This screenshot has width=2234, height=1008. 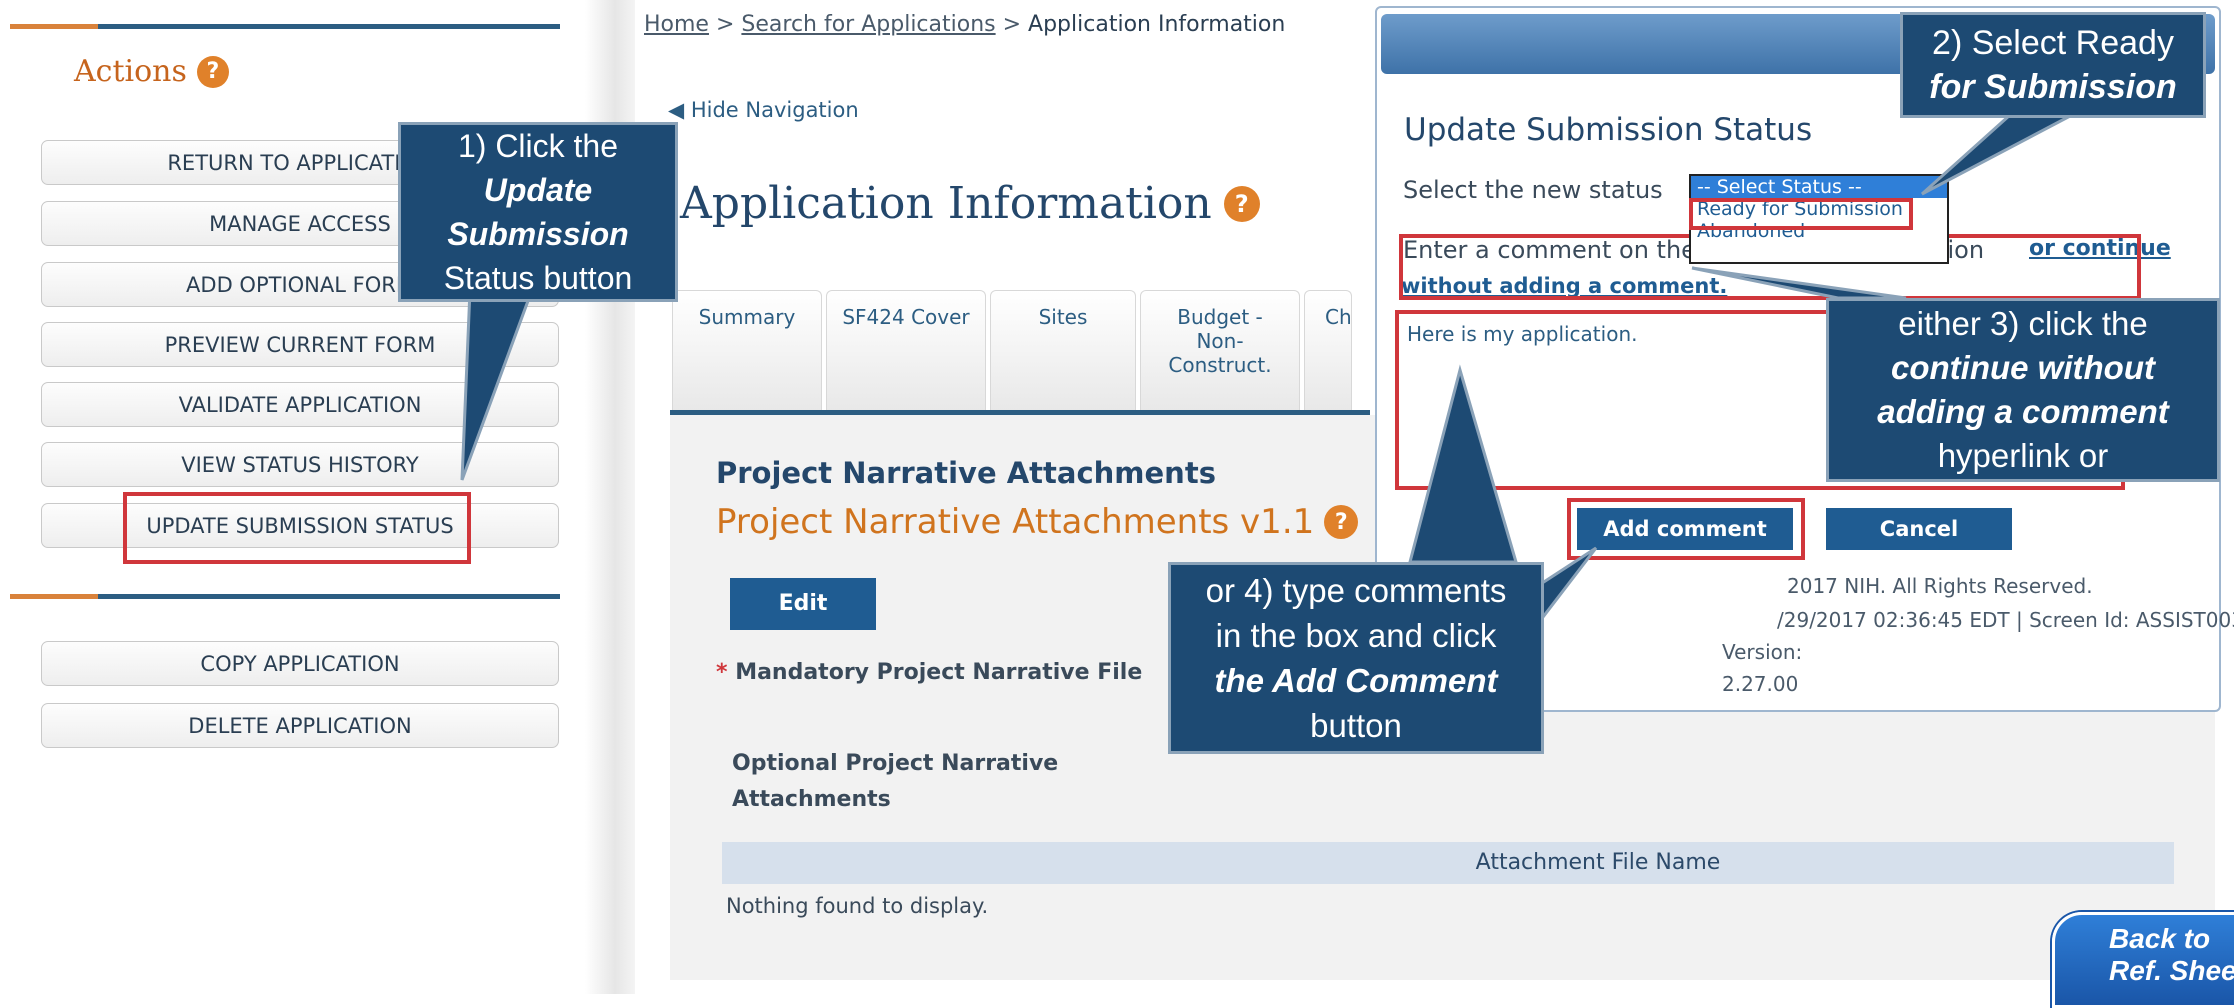 What do you see at coordinates (1015, 522) in the screenshot?
I see `section-subtitle-text: Project Narrative Attachments v1.1` at bounding box center [1015, 522].